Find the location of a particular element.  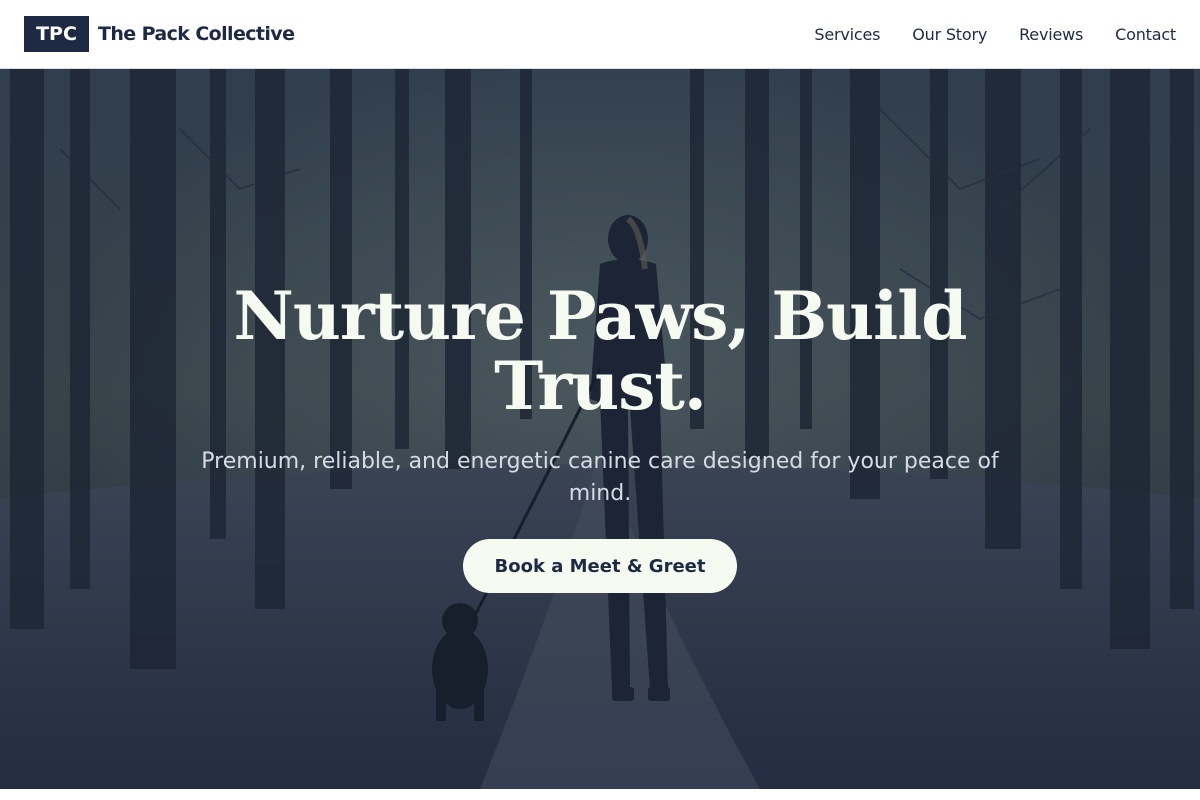

nav-link-our-story: Our Story is located at coordinates (949, 34).